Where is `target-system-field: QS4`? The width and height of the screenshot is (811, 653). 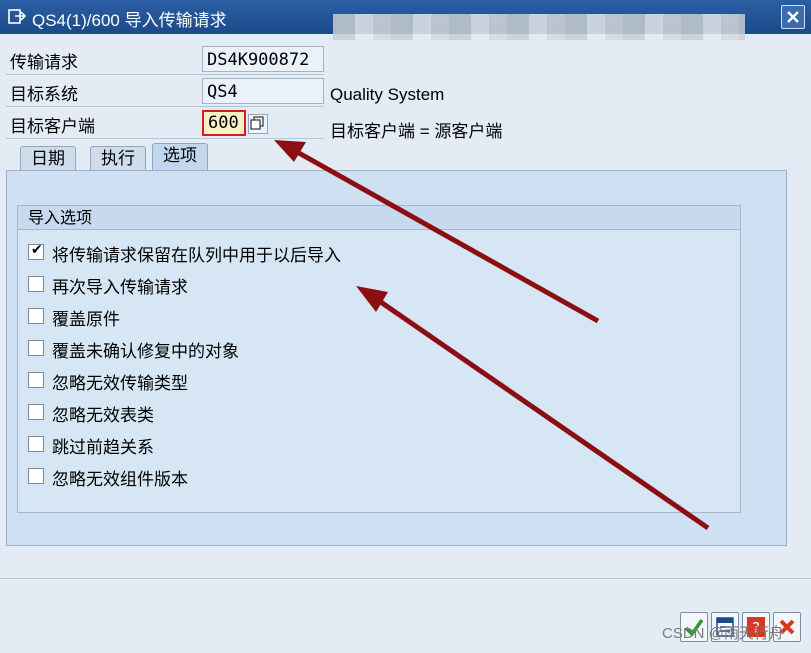 target-system-field: QS4 is located at coordinates (263, 91).